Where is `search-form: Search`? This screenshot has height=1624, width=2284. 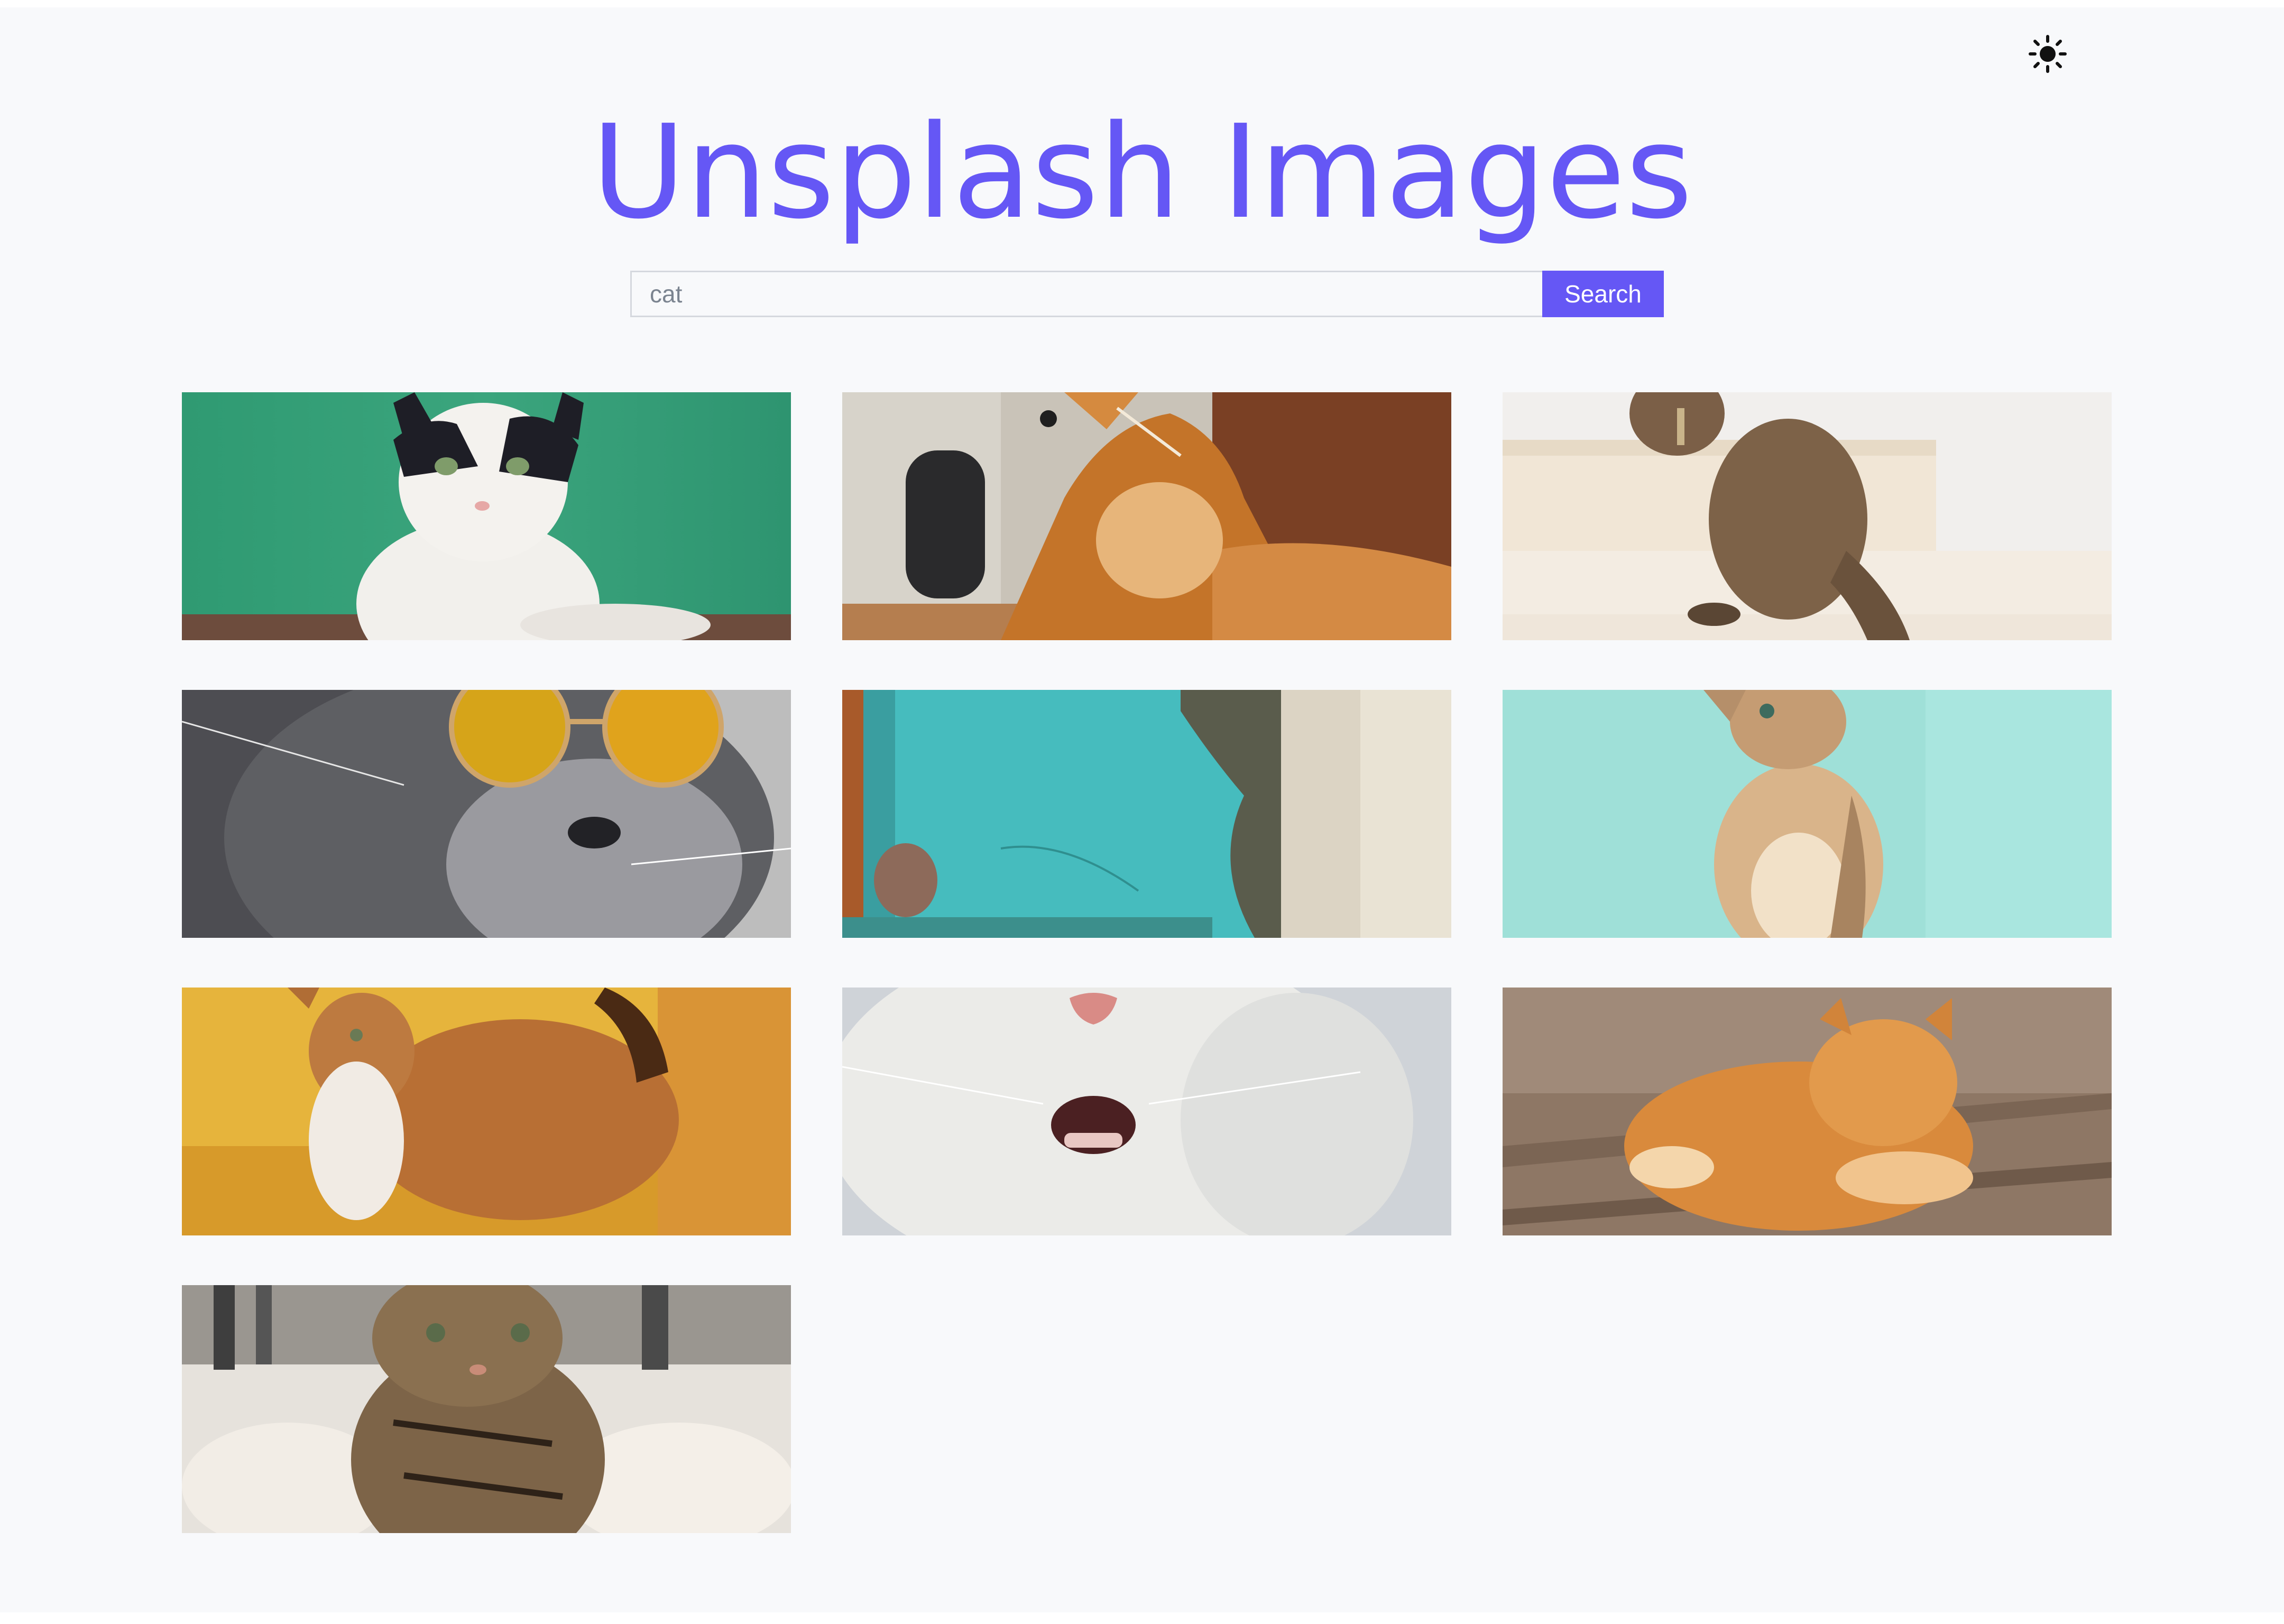
search-form: Search is located at coordinates (1147, 294).